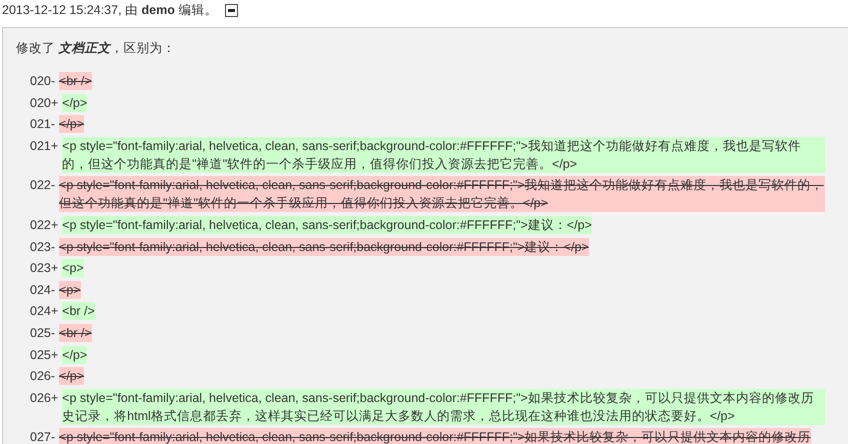  What do you see at coordinates (43, 377) in the screenshot?
I see `line-number: 026-` at bounding box center [43, 377].